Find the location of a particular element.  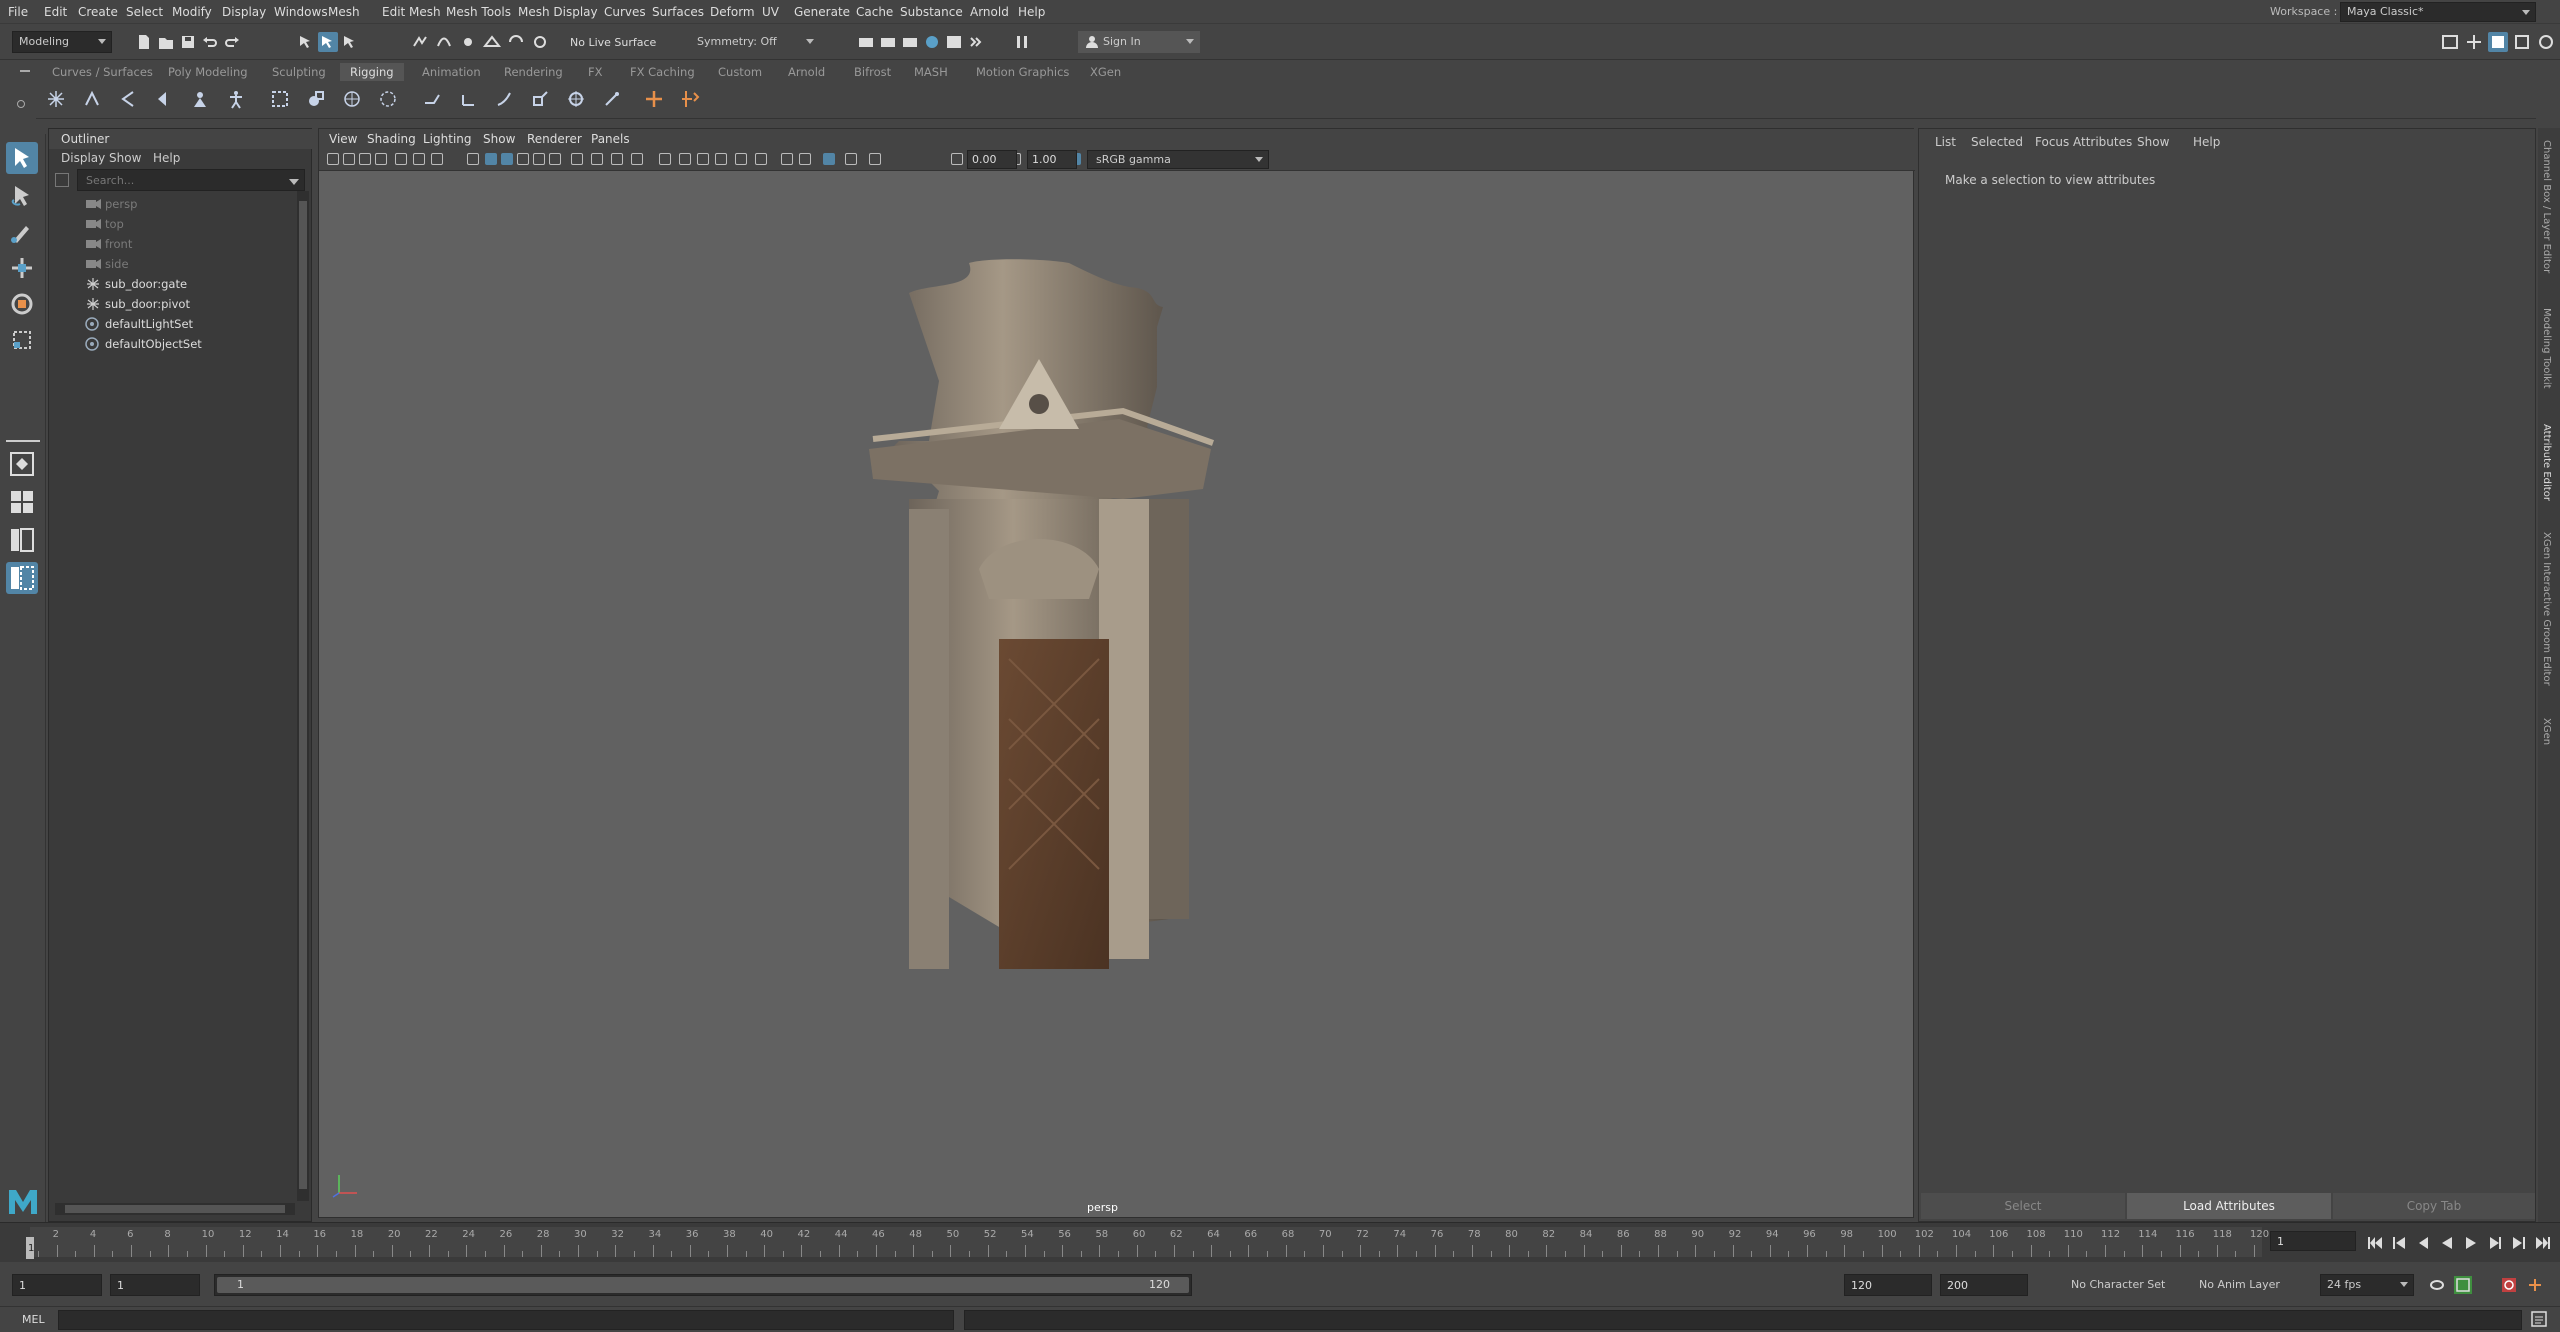

ae-menu-show: Show is located at coordinates (2153, 142).